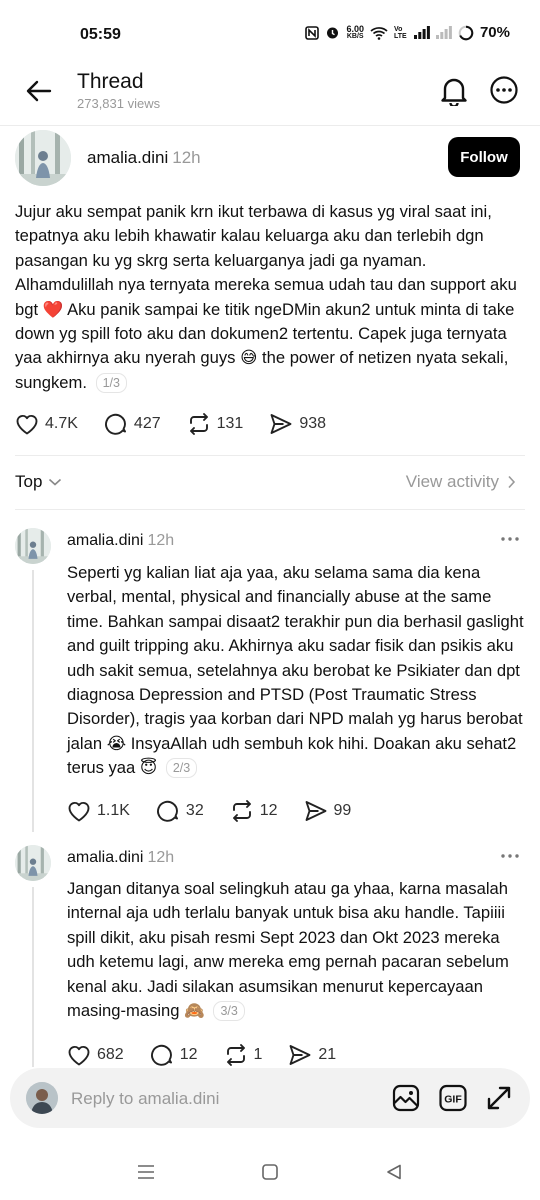  What do you see at coordinates (230, 423) in the screenshot?
I see `repost-count: 131` at bounding box center [230, 423].